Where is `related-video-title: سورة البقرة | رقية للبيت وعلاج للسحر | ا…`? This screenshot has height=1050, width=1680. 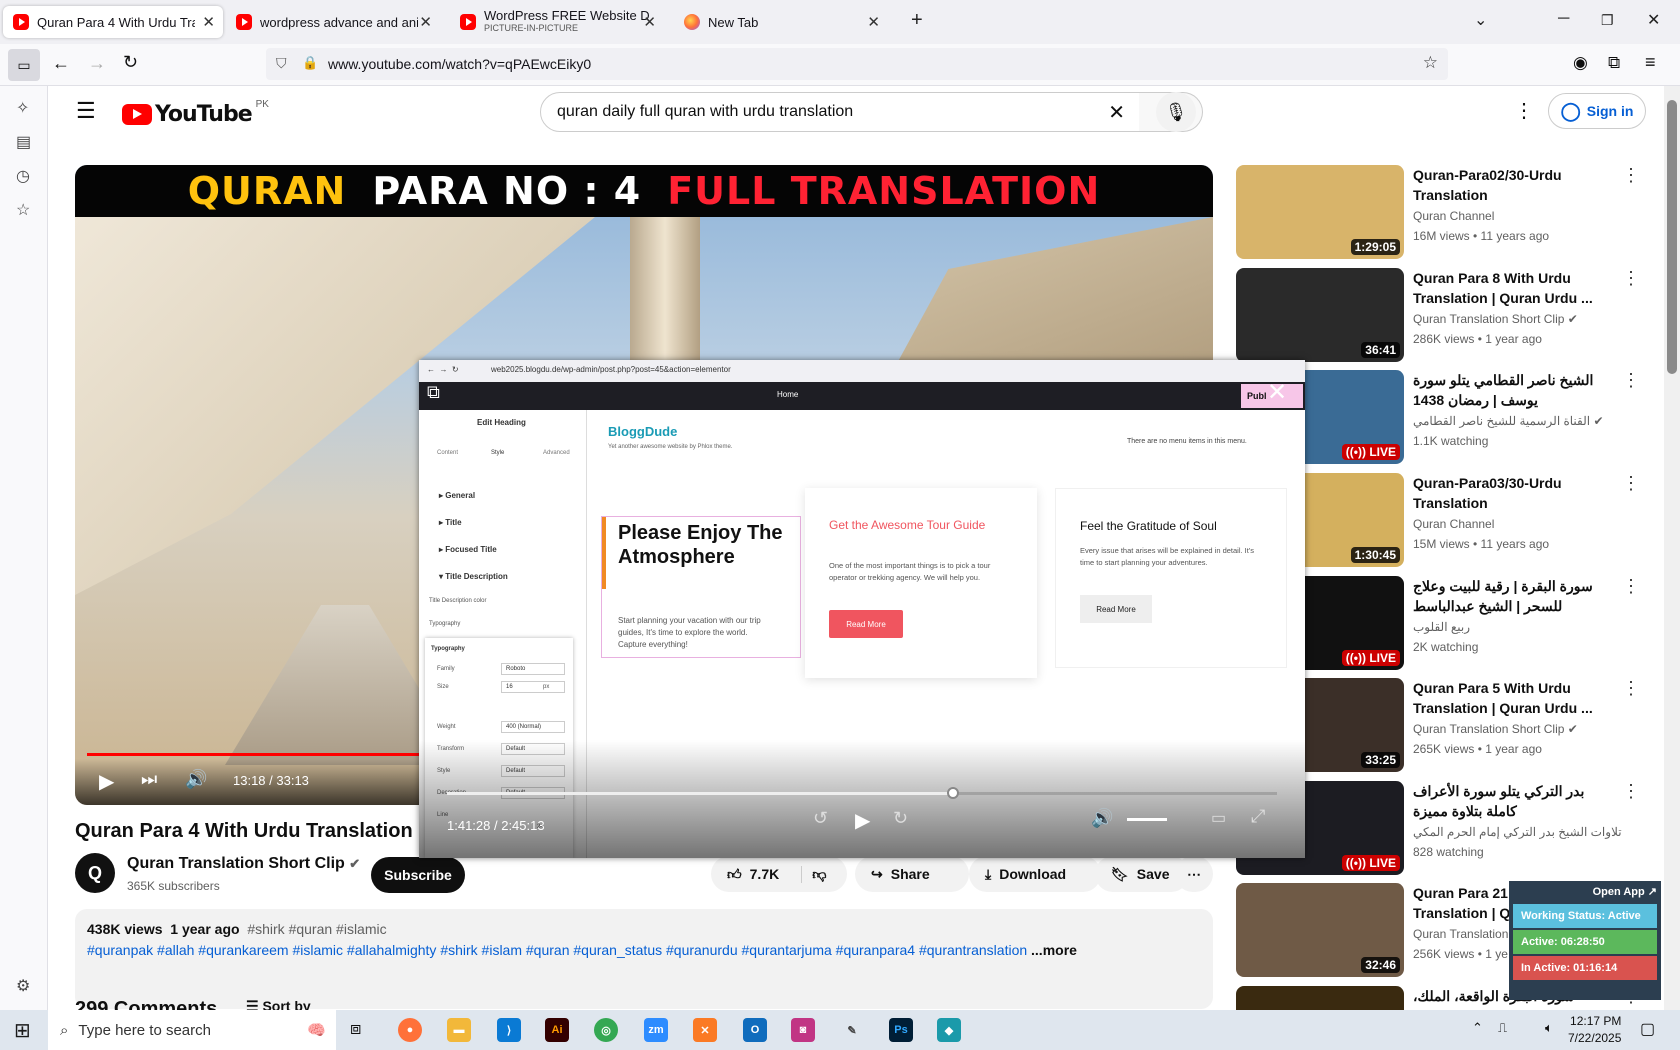
related-video-title: سورة البقرة | رقية للبيت وعلاج للسحر | ا… is located at coordinates (1508, 596).